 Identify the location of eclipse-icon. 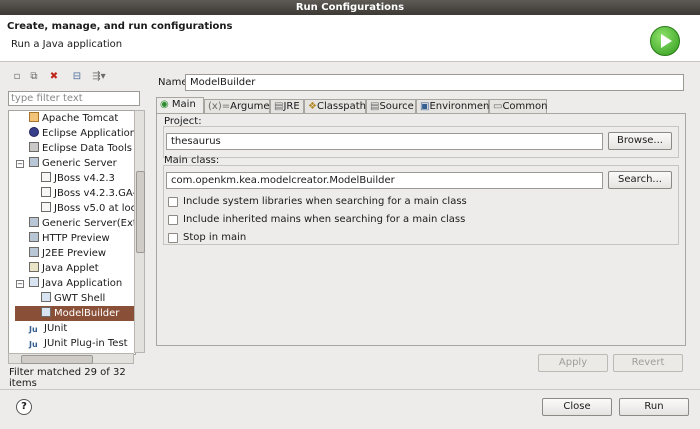
(34, 132).